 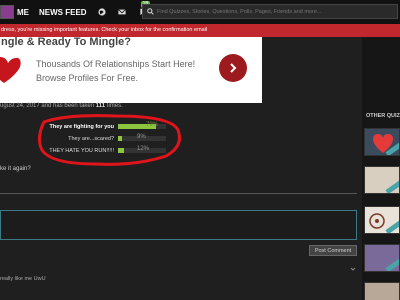 I want to click on search-bar, so click(x=270, y=11).